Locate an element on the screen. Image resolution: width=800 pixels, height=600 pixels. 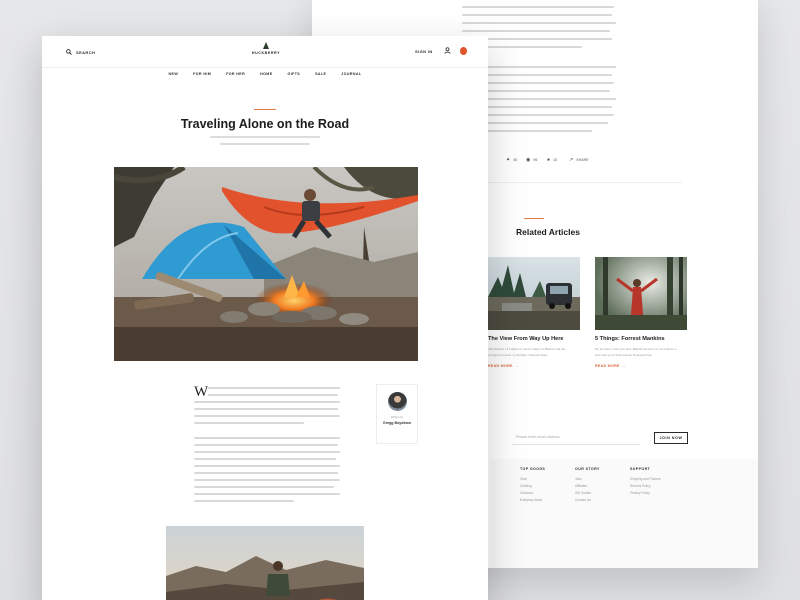
footer-link: Shipping and Policies is located at coordinates (645, 479).